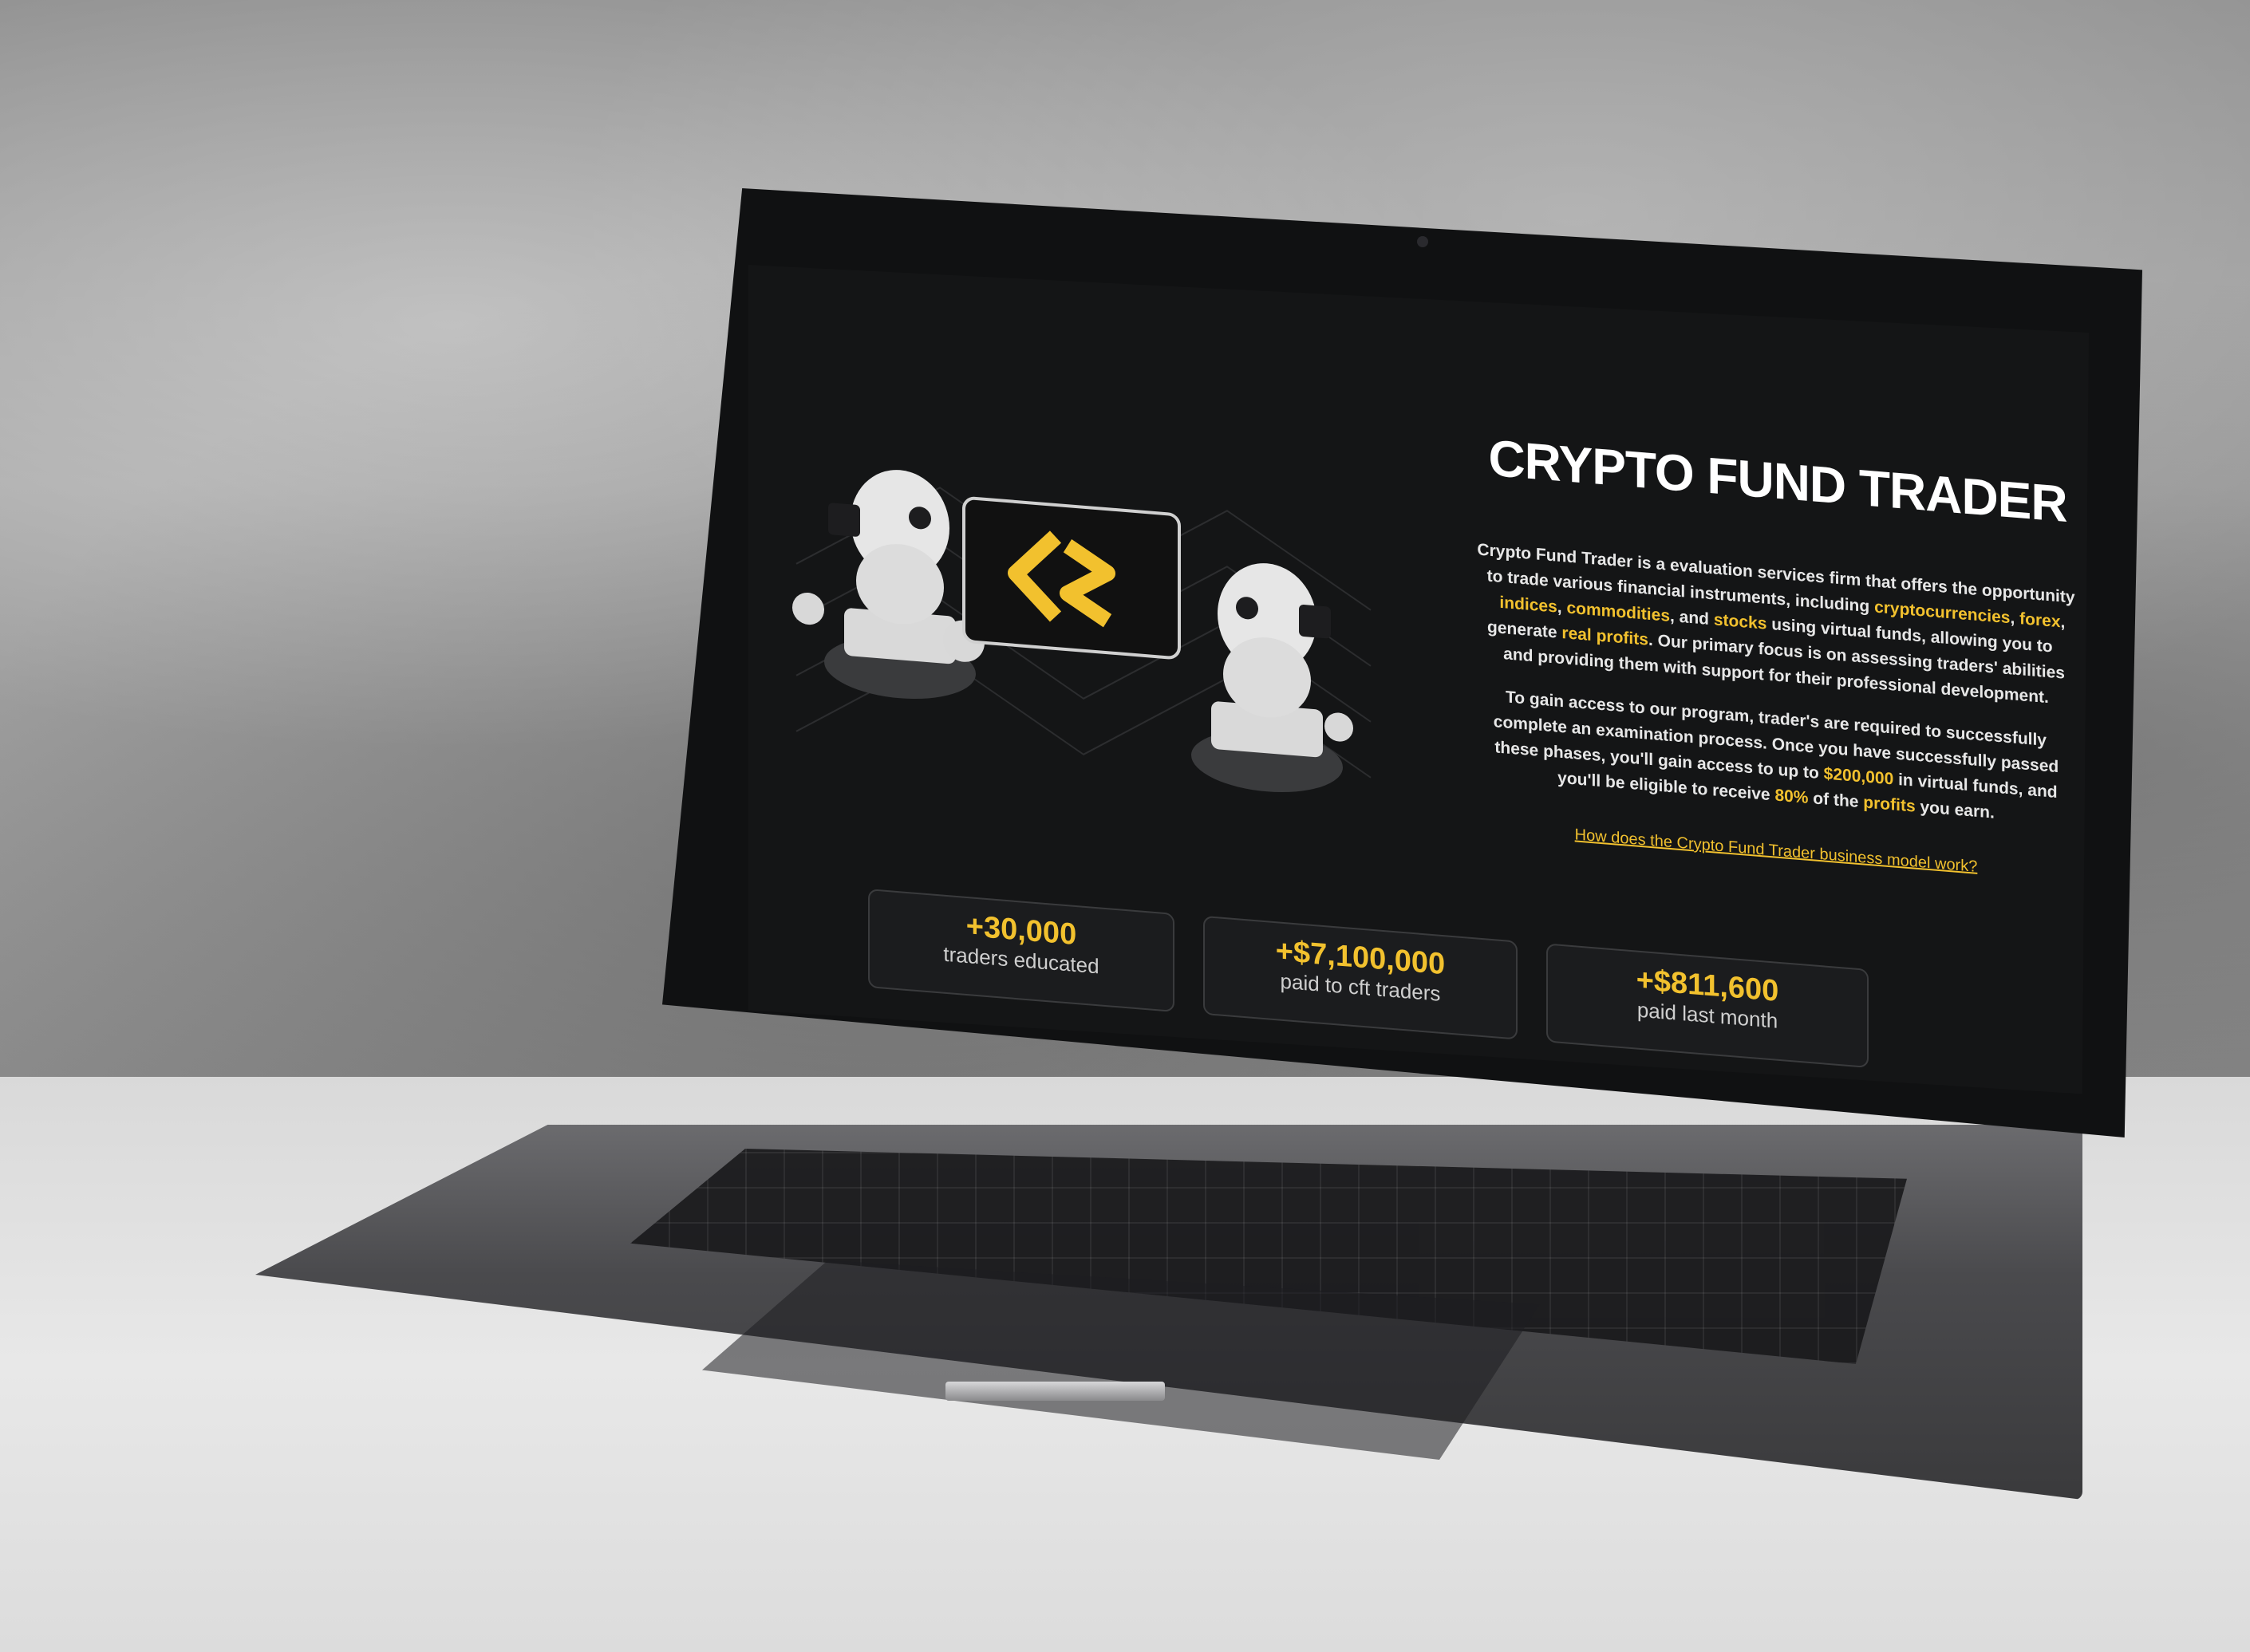 This screenshot has width=2250, height=1652. I want to click on description-segment: you earn., so click(1955, 809).